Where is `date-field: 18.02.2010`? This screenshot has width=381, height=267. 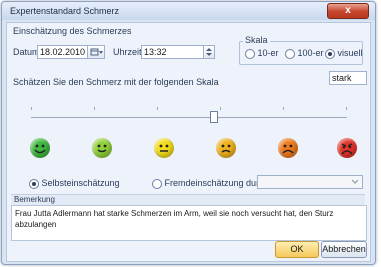 date-field: 18.02.2010 is located at coordinates (63, 52).